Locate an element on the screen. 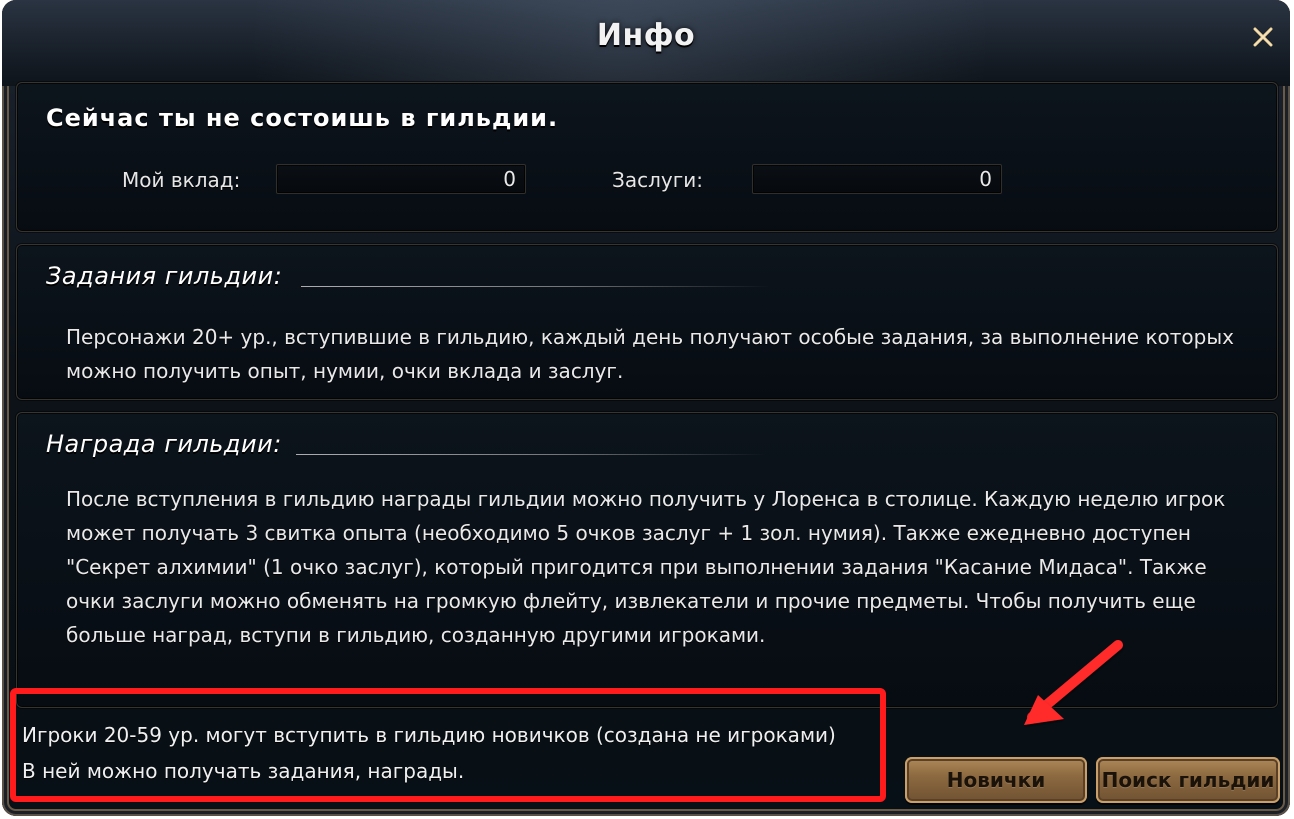  guild-tasks-heading: Задания гильдии: is located at coordinates (164, 276).